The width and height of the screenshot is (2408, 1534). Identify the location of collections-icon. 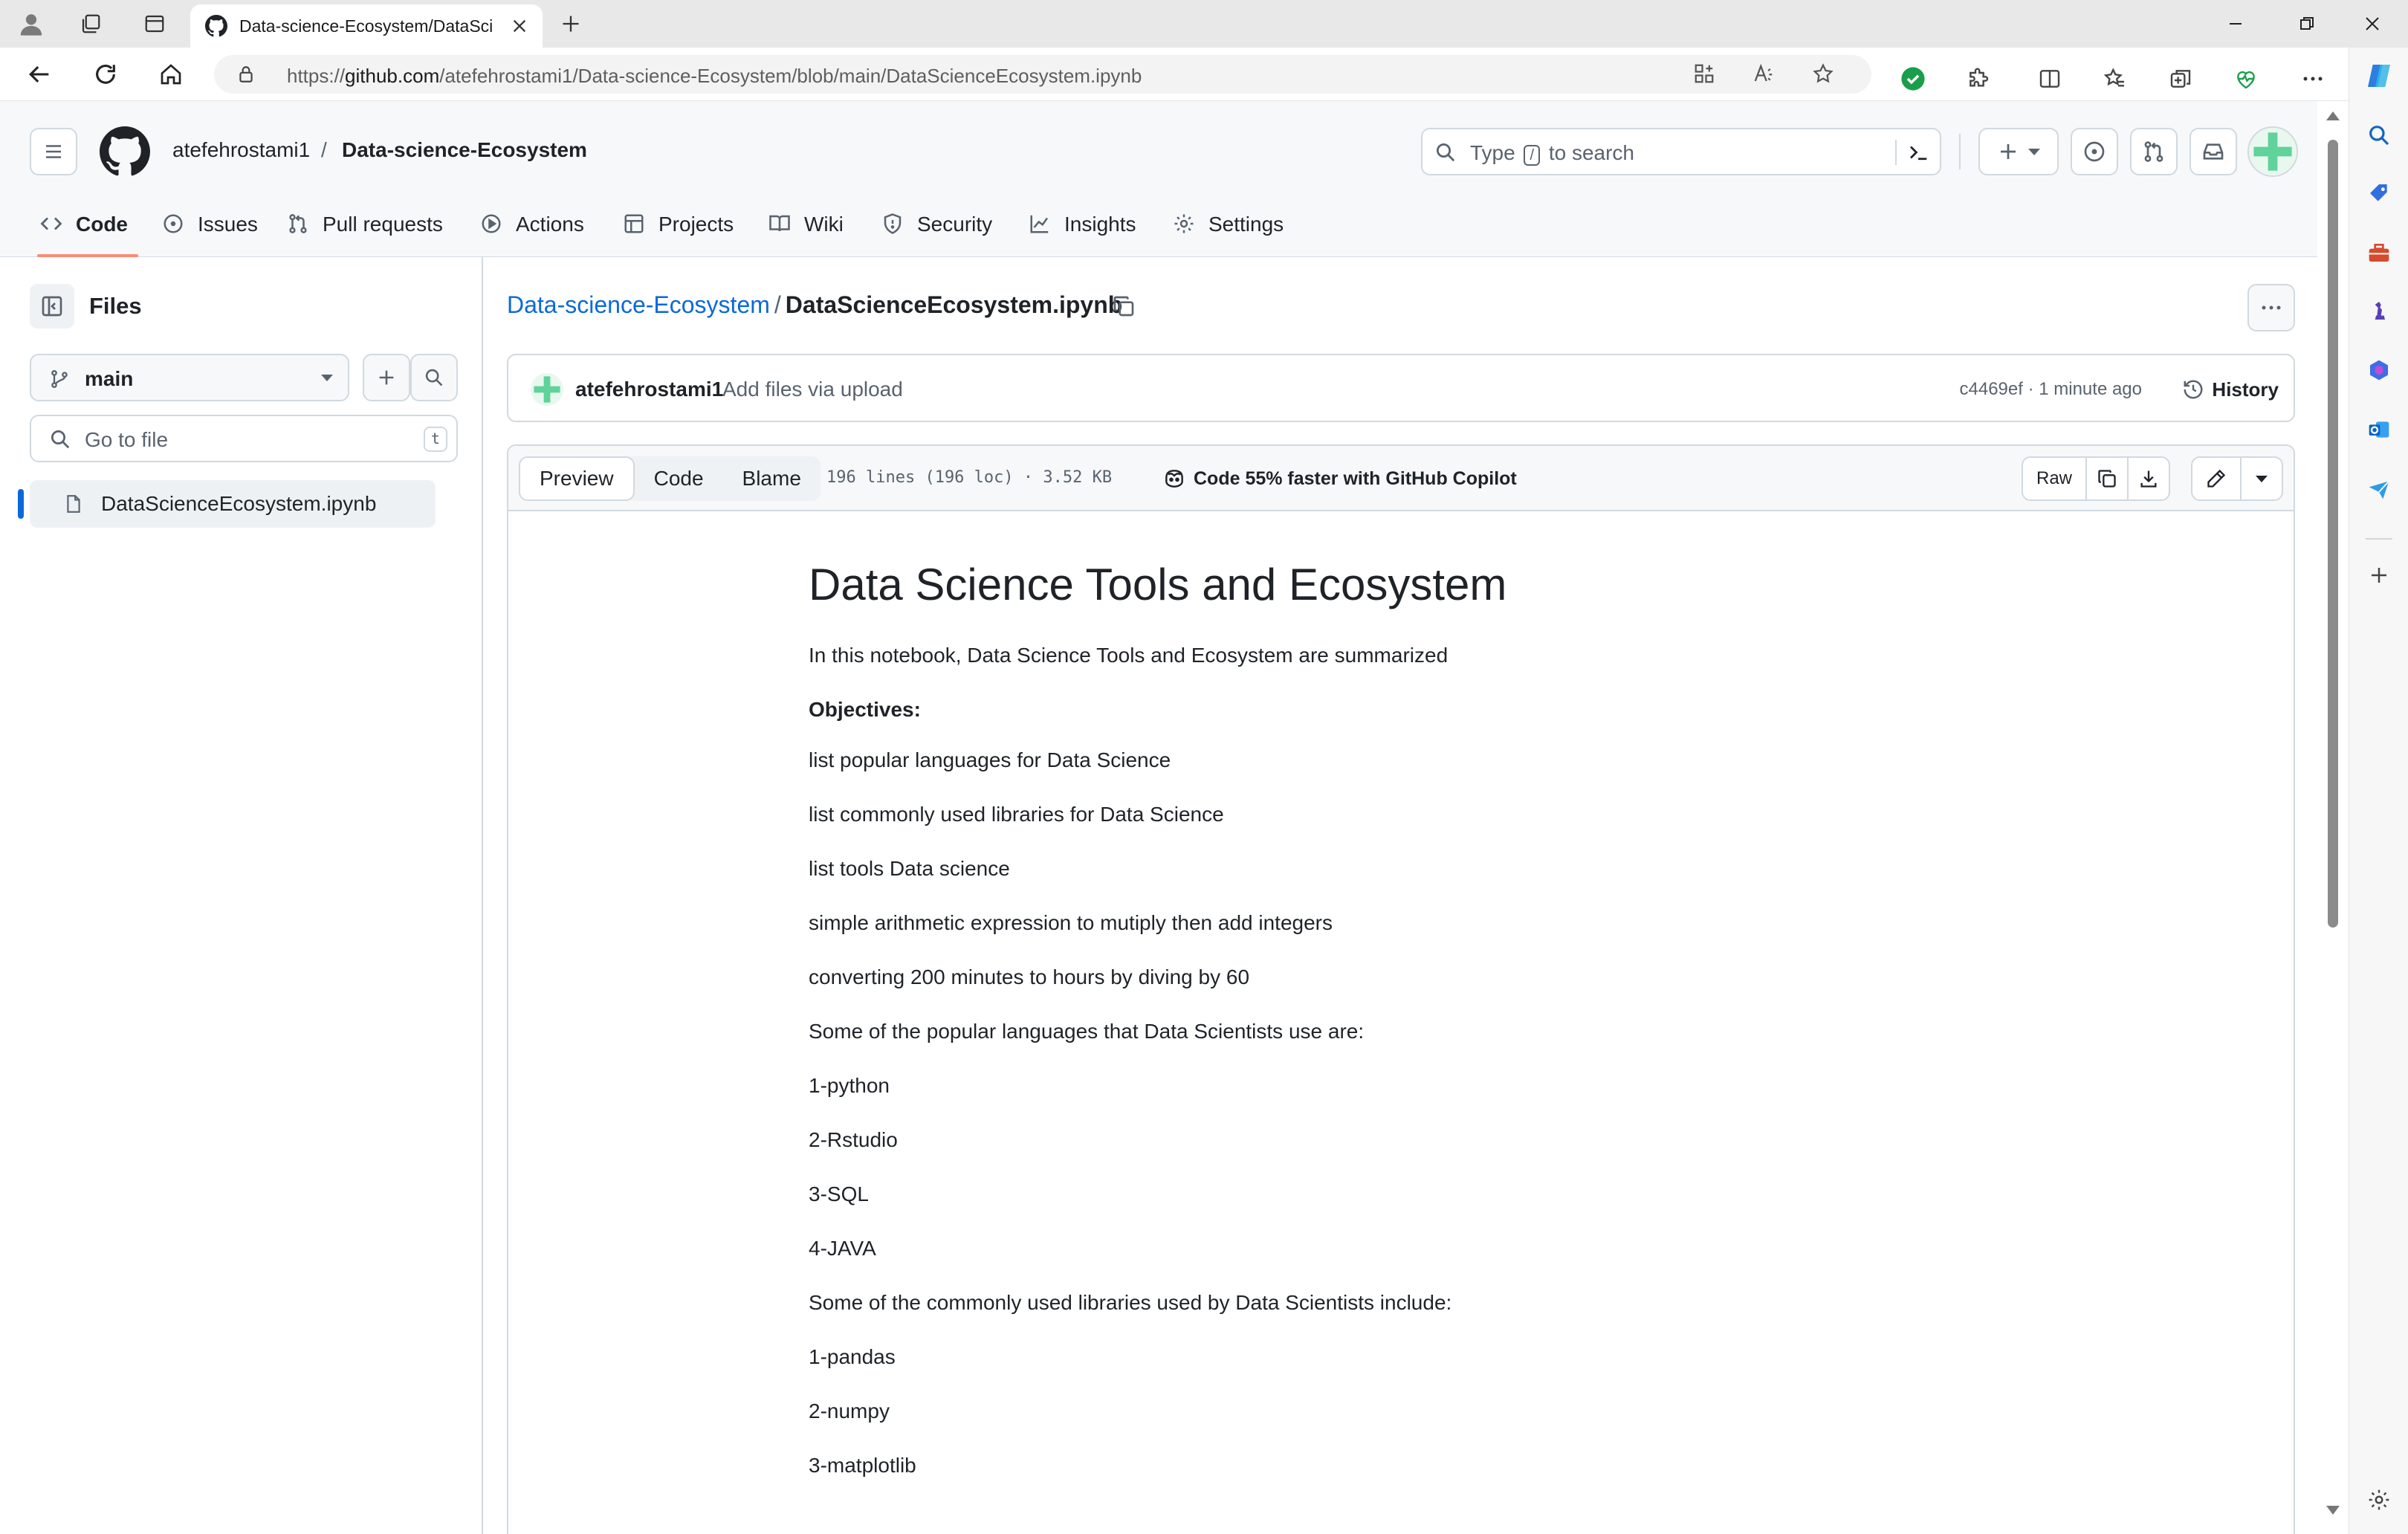
(2180, 79).